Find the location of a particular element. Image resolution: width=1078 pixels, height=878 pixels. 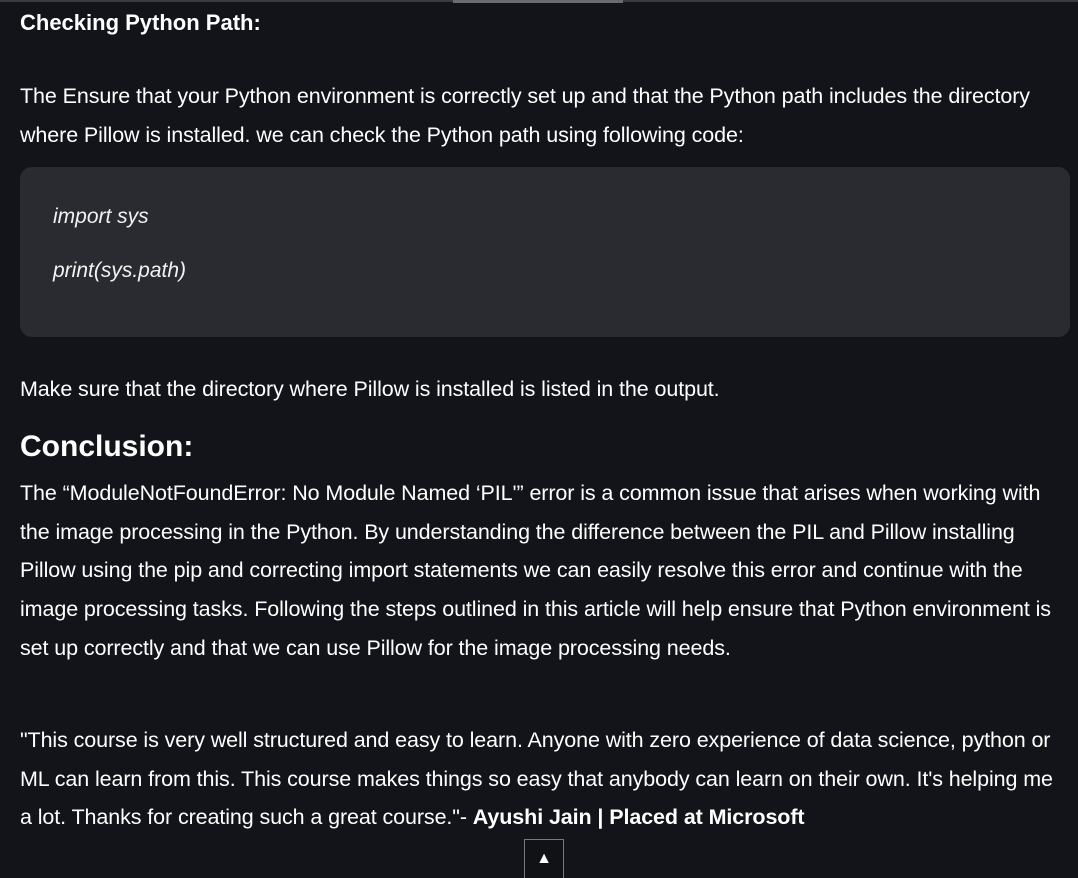

arrow-up-icon: ▲ is located at coordinates (544, 858).